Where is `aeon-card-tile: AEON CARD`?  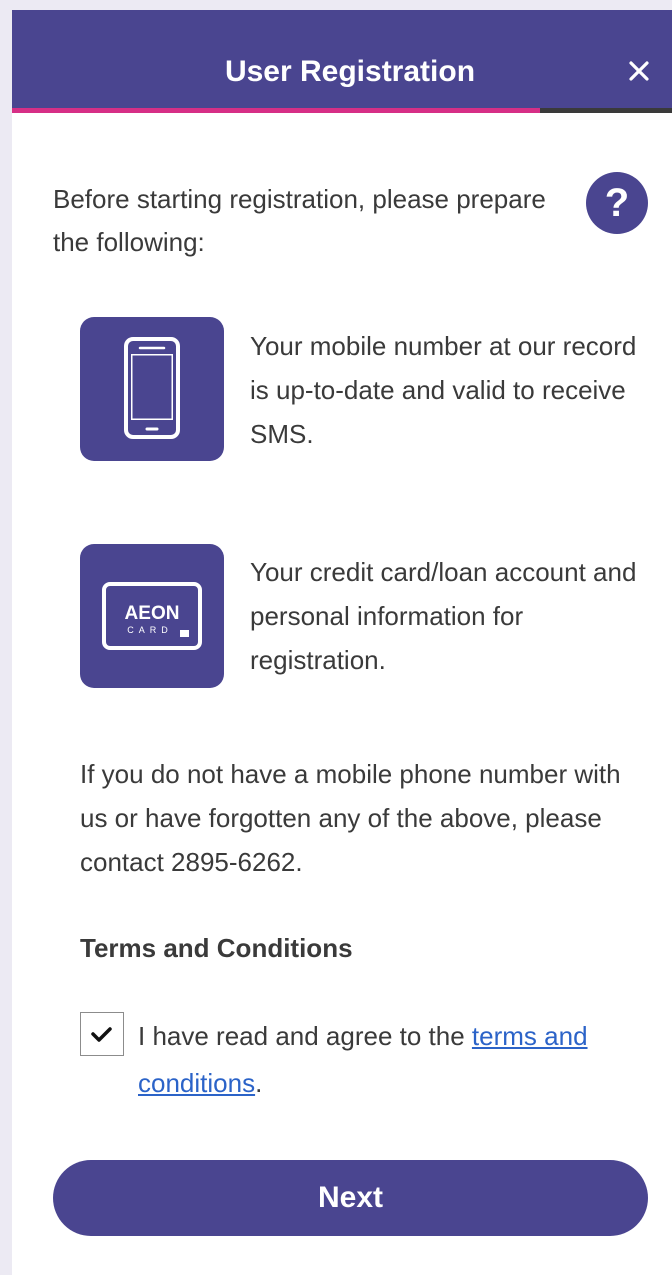 aeon-card-tile: AEON CARD is located at coordinates (152, 616).